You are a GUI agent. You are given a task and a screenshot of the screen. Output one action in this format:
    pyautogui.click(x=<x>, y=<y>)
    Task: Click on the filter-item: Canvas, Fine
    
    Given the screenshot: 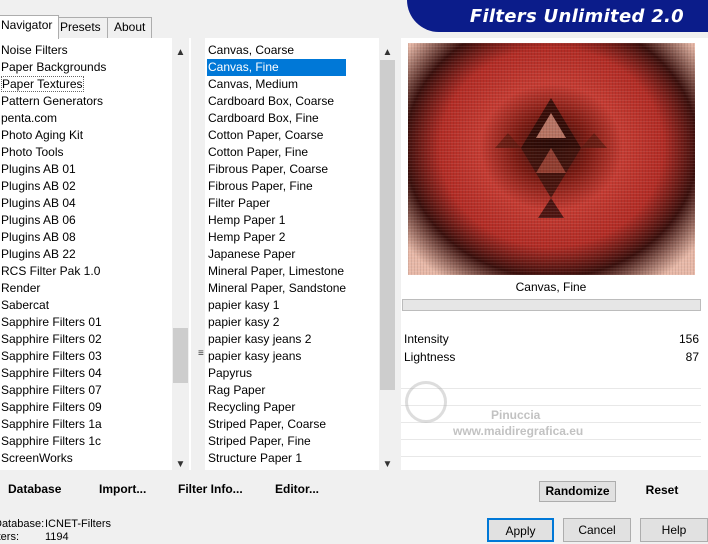 What is the action you would take?
    pyautogui.click(x=277, y=67)
    